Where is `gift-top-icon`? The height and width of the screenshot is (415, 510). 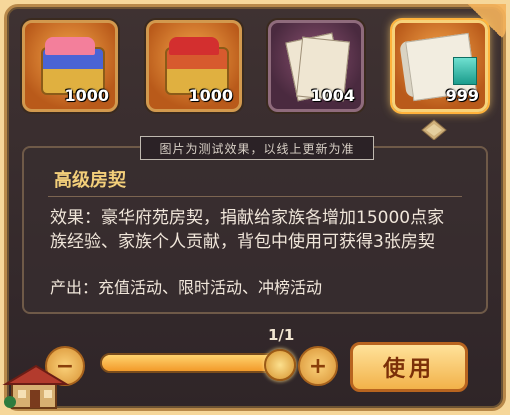 gift-top-icon is located at coordinates (70, 46).